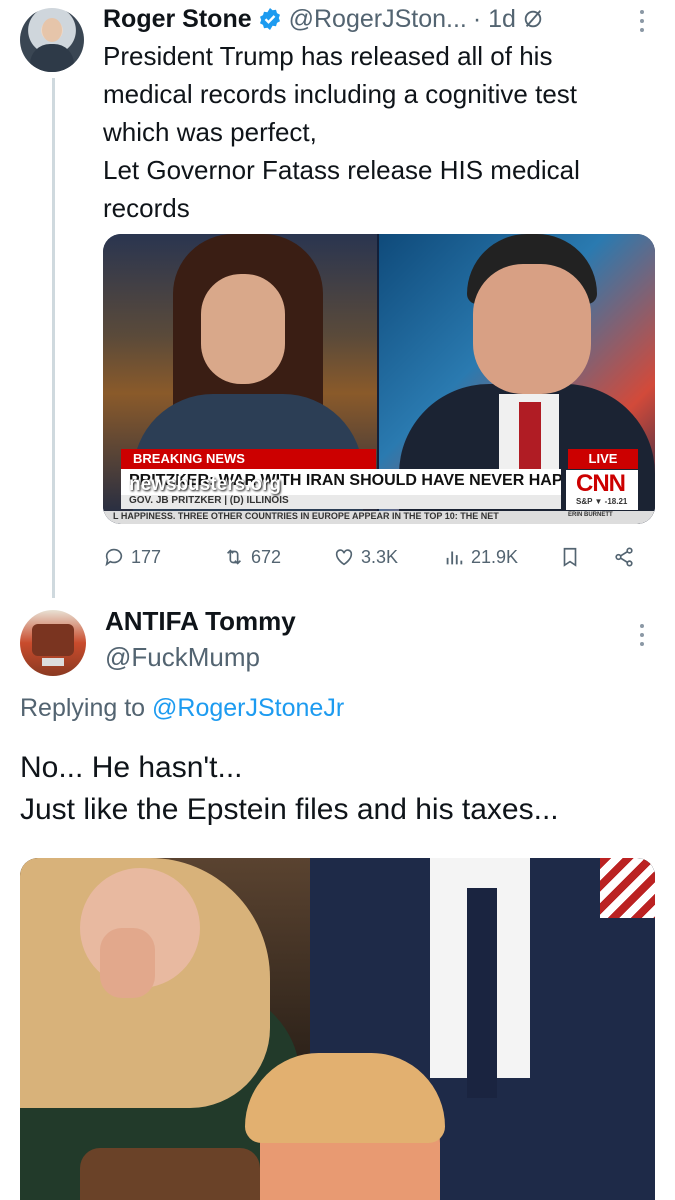  Describe the element at coordinates (248, 708) in the screenshot. I see `reply-mention-link: @RogerJStoneJr` at that location.